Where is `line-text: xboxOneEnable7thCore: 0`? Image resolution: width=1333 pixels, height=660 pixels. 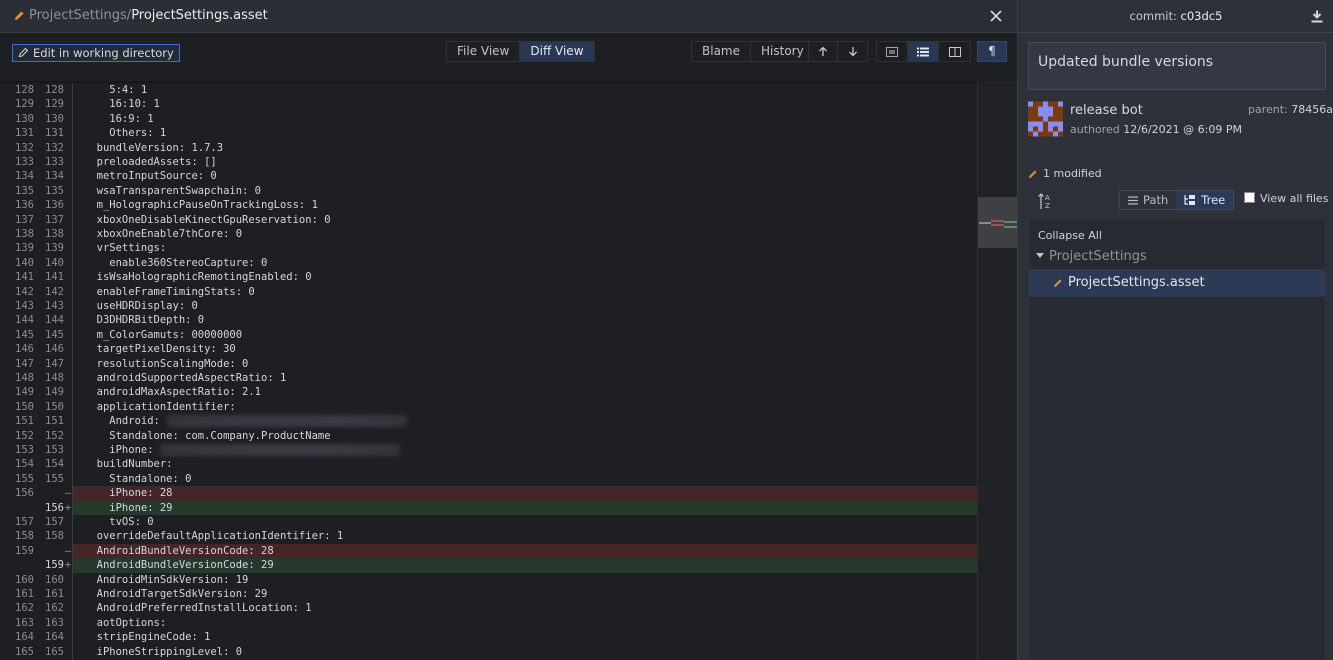 line-text: xboxOneEnable7thCore: 0 is located at coordinates (163, 234).